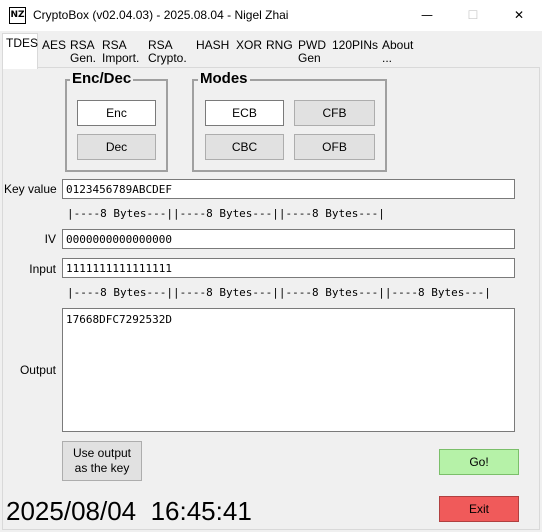 The width and height of the screenshot is (542, 532). I want to click on iv-label: IV, so click(50, 239).